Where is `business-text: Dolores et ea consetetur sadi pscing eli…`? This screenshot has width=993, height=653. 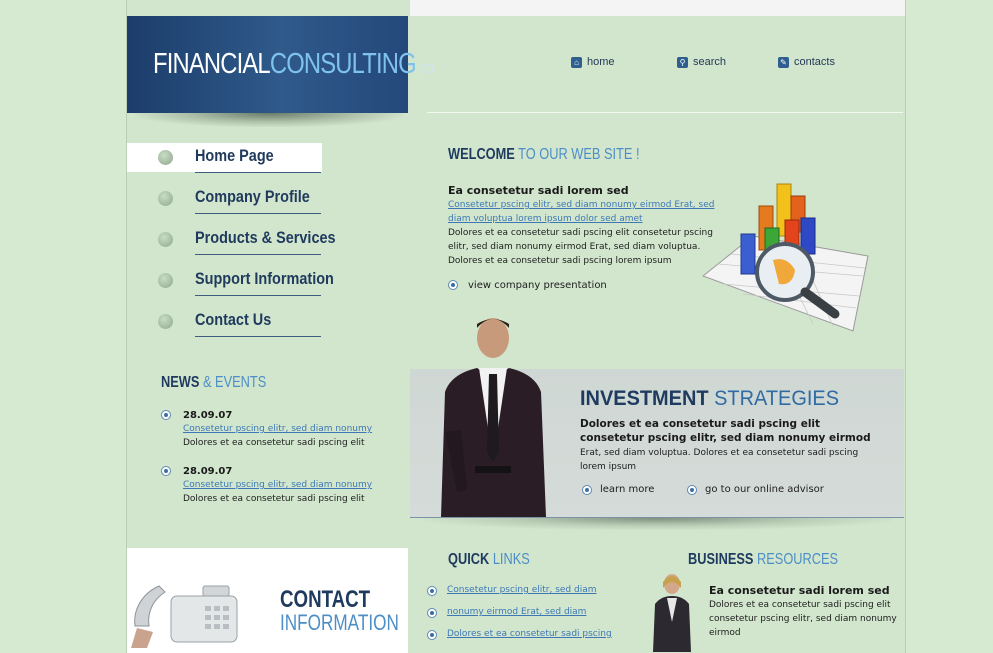 business-text: Dolores et ea consetetur sadi pscing eli… is located at coordinates (803, 619).